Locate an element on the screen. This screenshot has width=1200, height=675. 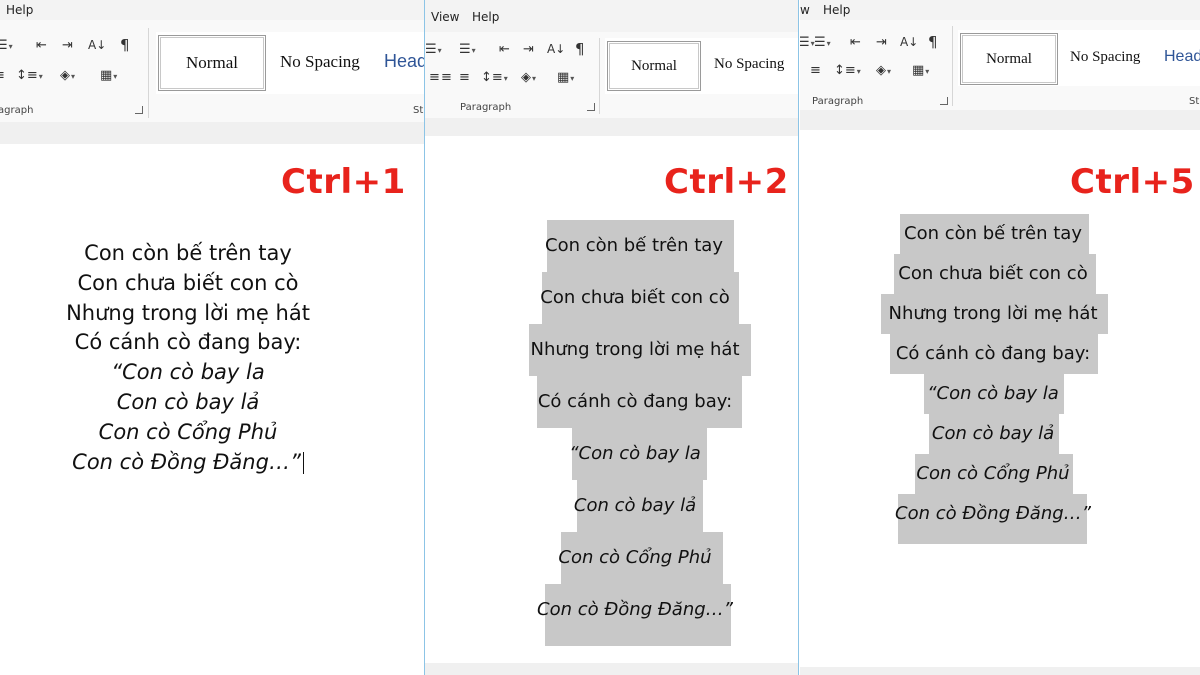
shortcut-label: Ctrl+5 is located at coordinates (1132, 182).